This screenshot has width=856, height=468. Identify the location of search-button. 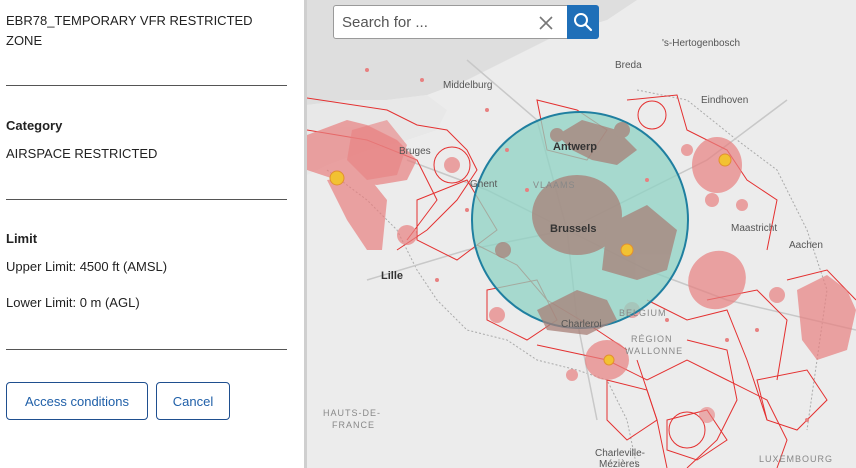
(583, 22).